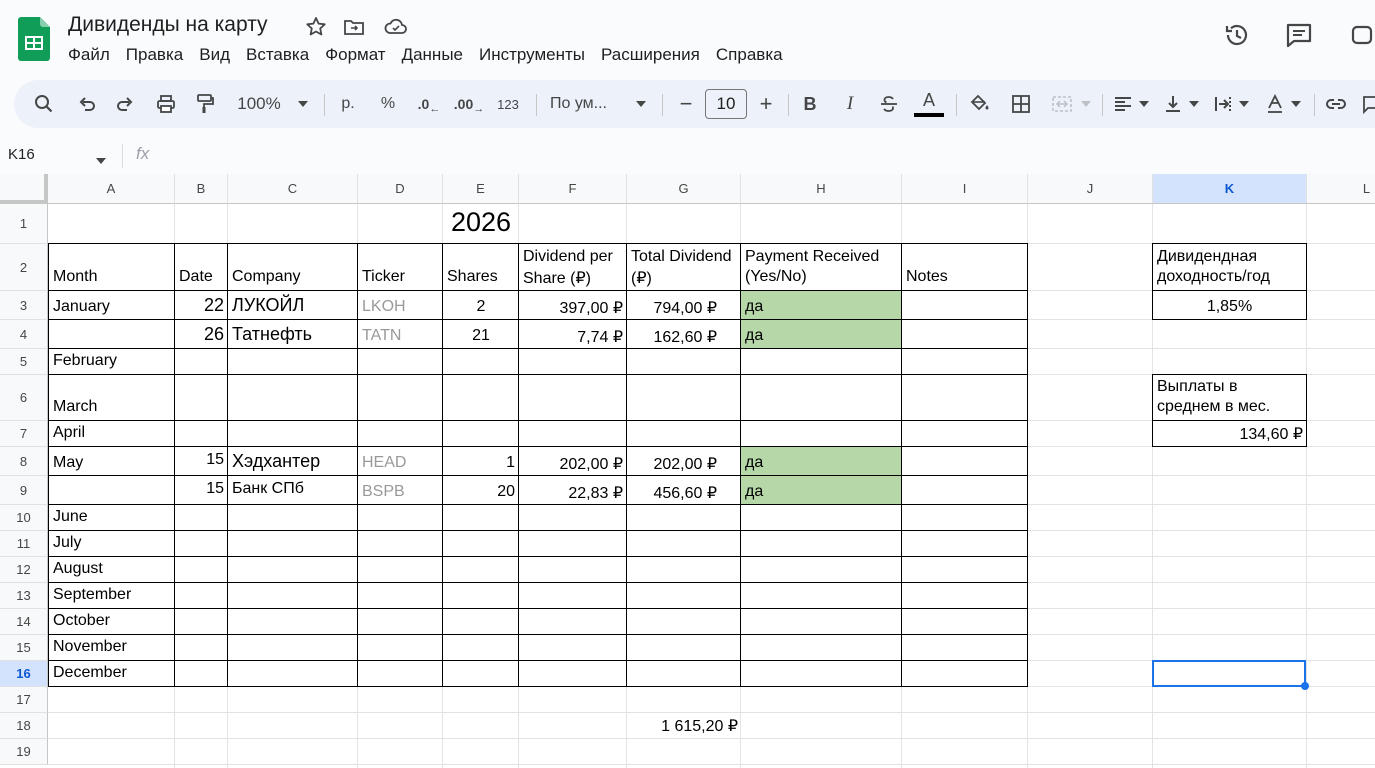 The height and width of the screenshot is (768, 1375). Describe the element at coordinates (929, 104) in the screenshot. I see `text-color-button: A` at that location.